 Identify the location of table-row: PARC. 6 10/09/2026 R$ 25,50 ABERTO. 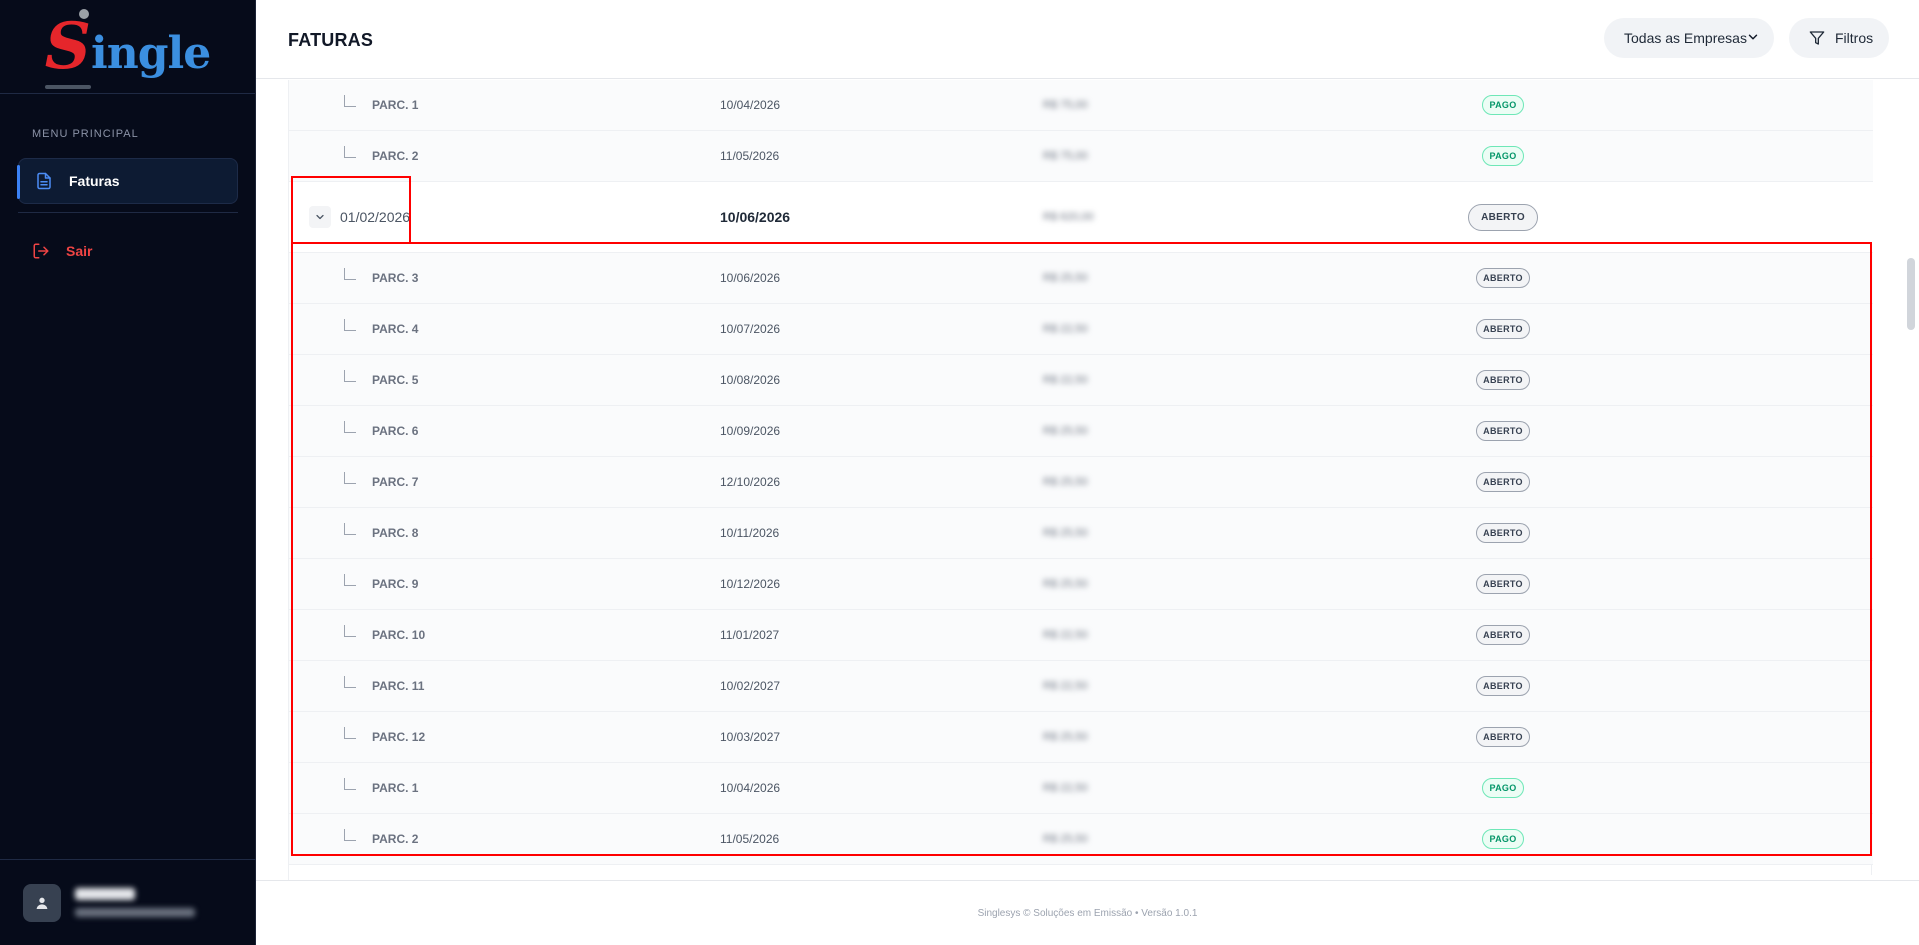
(1081, 431).